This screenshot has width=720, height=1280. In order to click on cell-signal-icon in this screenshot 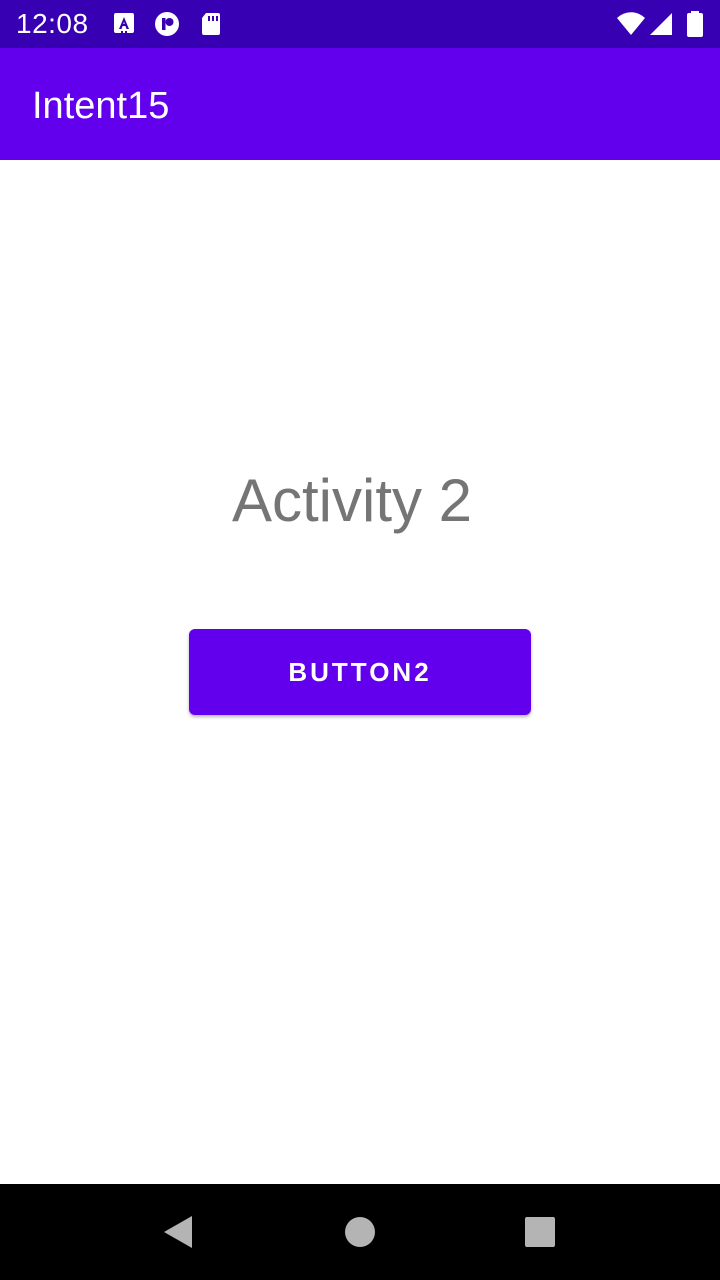, I will do `click(661, 24)`.